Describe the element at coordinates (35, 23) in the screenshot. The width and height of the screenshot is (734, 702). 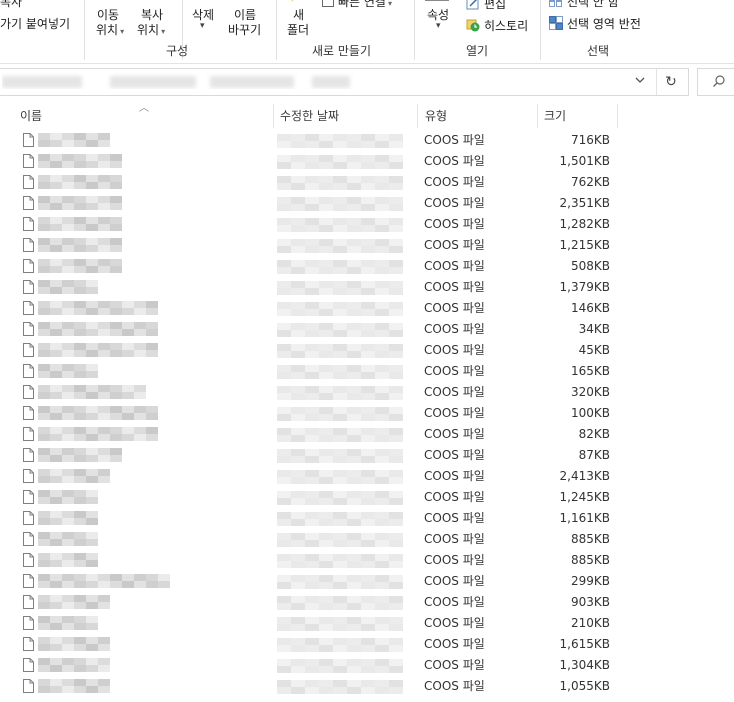
I see `paste-shortcut-button: 가기 붙여넣기` at that location.